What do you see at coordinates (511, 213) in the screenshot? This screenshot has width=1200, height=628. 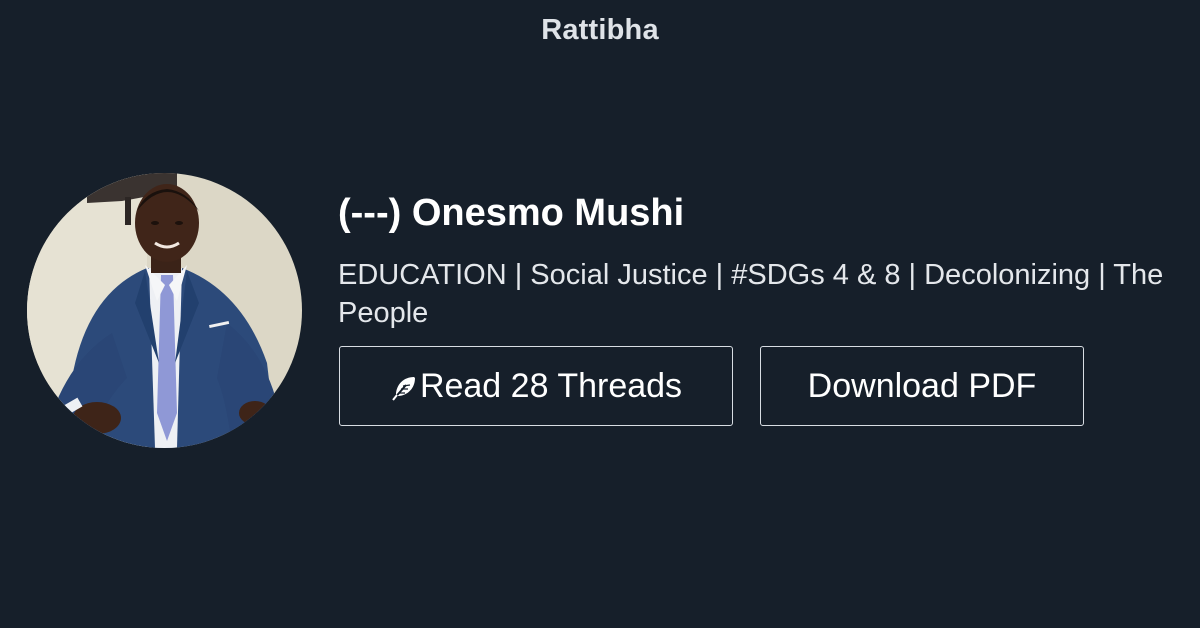 I see `profile-name: (---) Onesmo Mushi` at bounding box center [511, 213].